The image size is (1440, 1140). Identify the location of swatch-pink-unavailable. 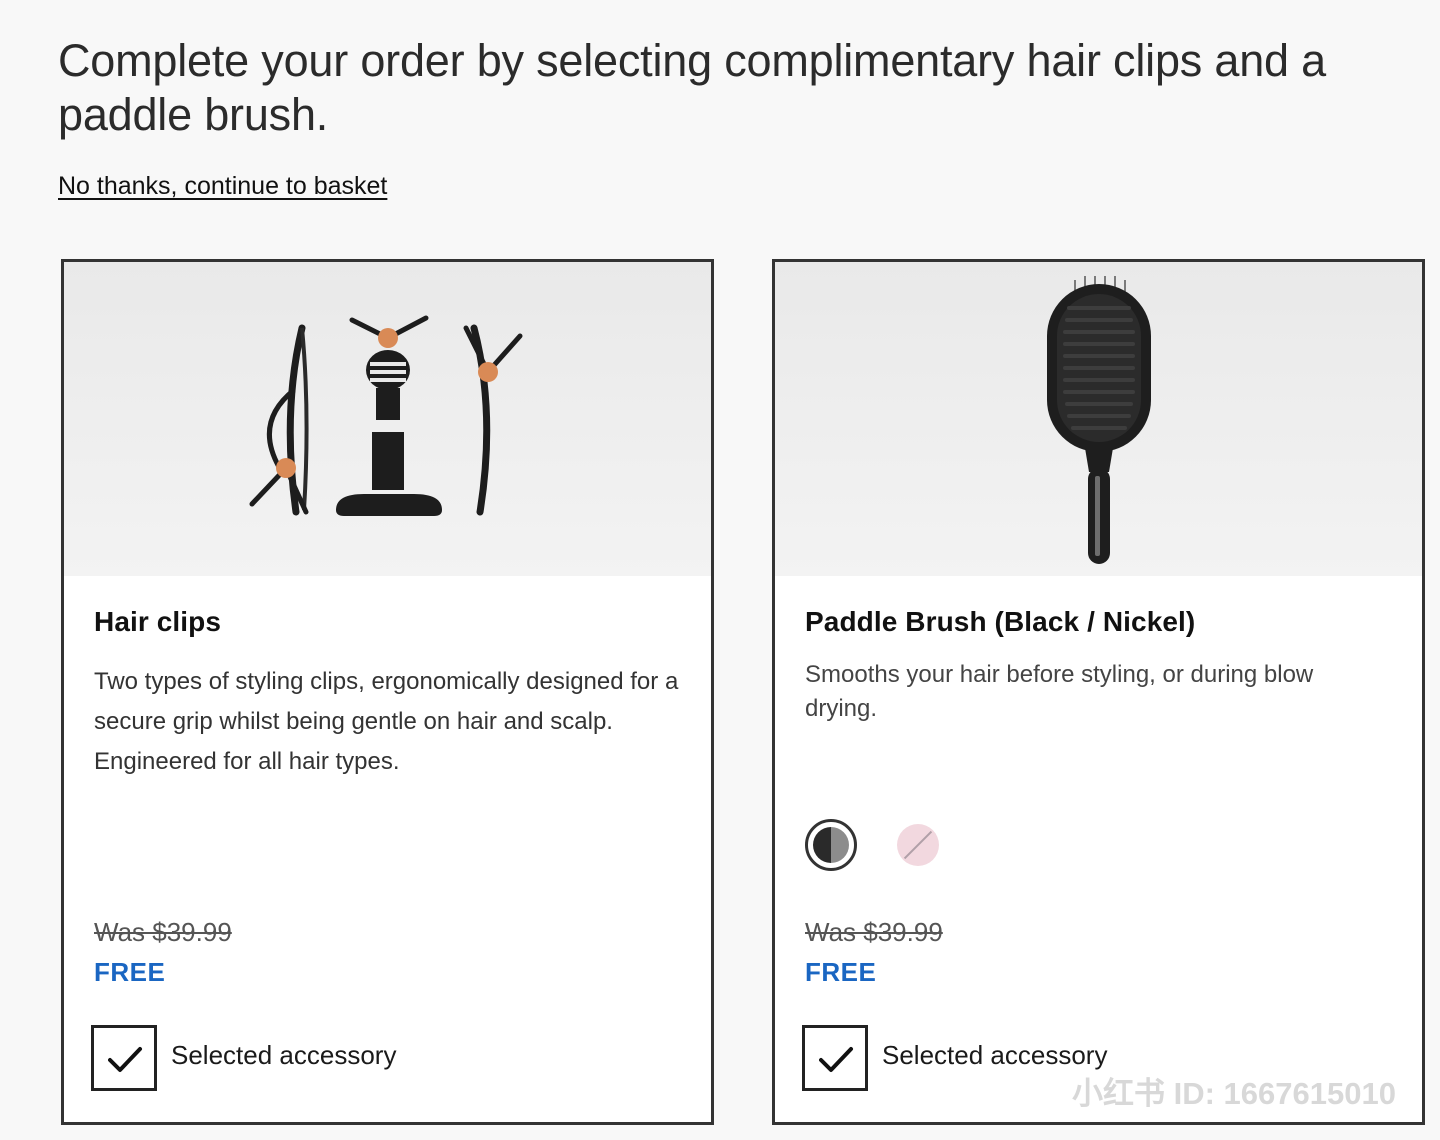
(918, 845).